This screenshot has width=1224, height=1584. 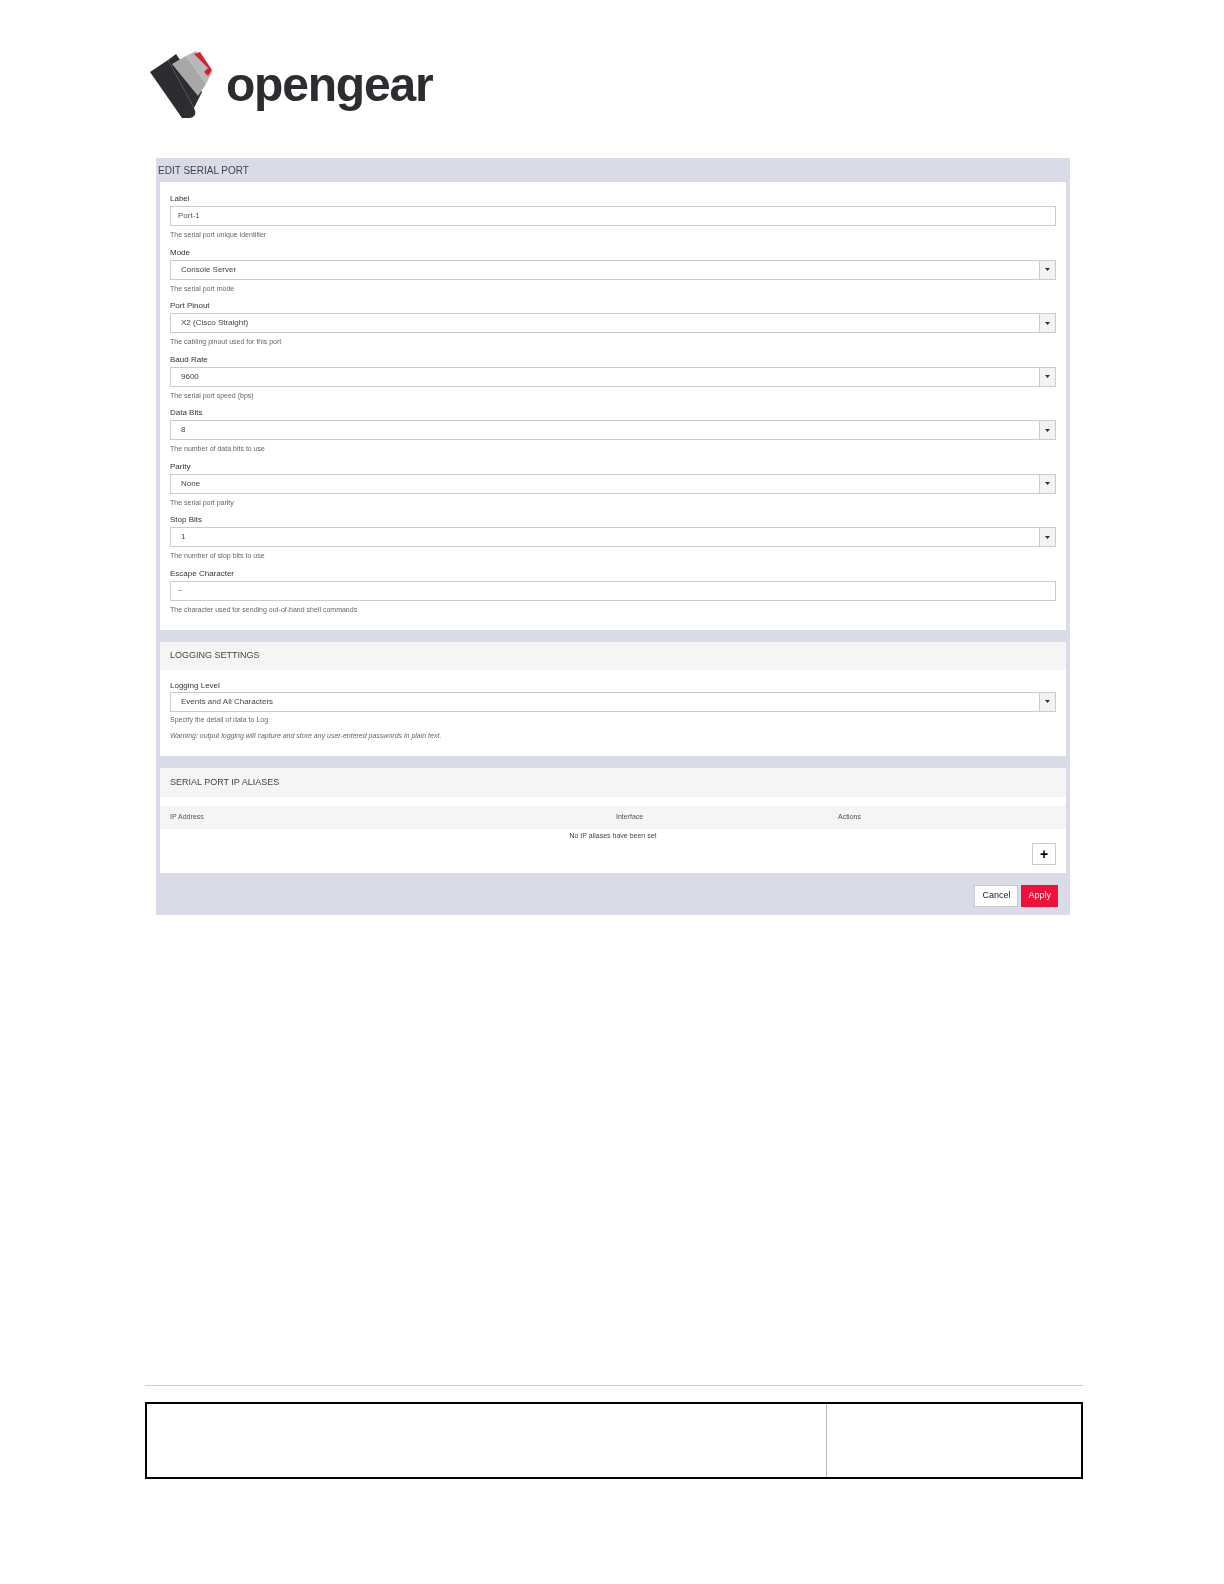 What do you see at coordinates (996, 896) in the screenshot?
I see `cancel-button: Cancel` at bounding box center [996, 896].